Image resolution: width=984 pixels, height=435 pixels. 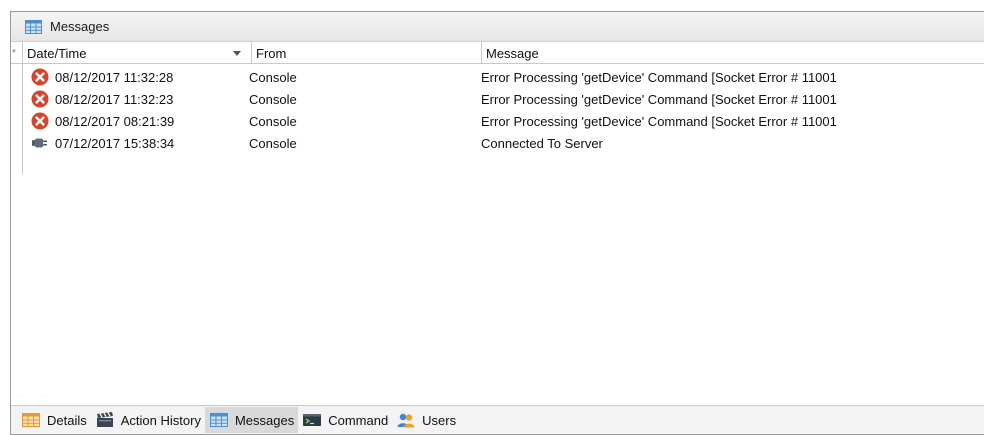 I want to click on tab-label: Command, so click(x=358, y=420).